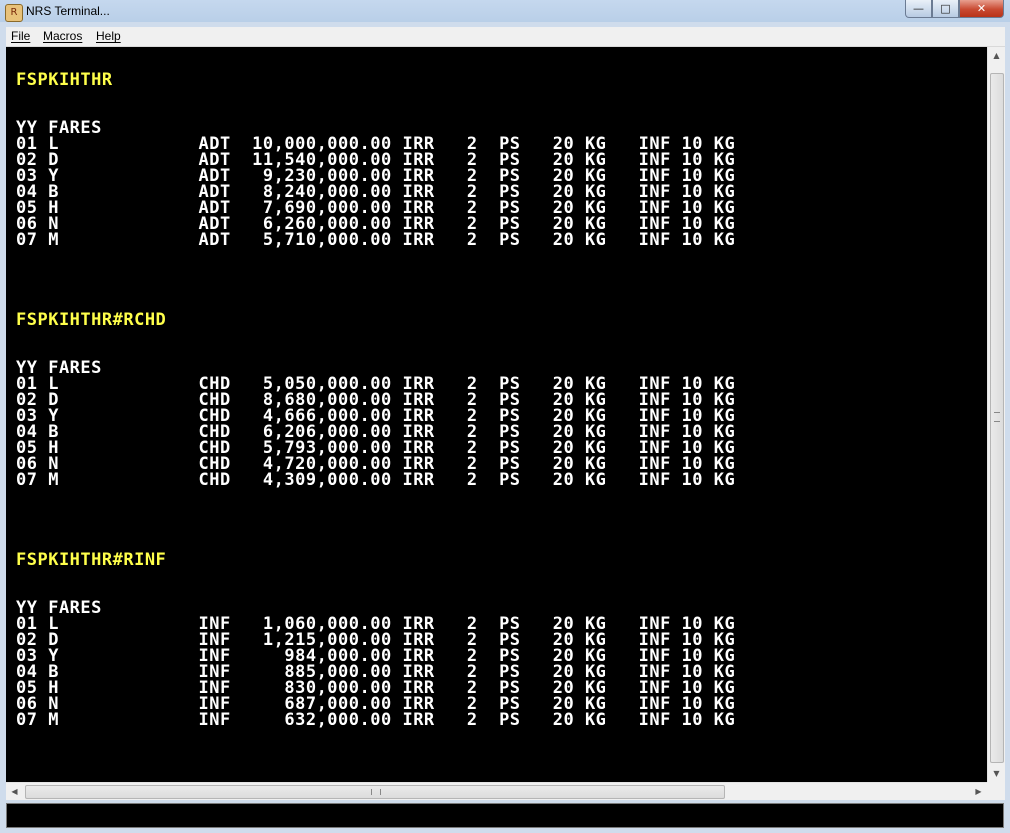 The width and height of the screenshot is (1010, 833). What do you see at coordinates (64, 80) in the screenshot?
I see `section-command: FSPKIHTHR` at bounding box center [64, 80].